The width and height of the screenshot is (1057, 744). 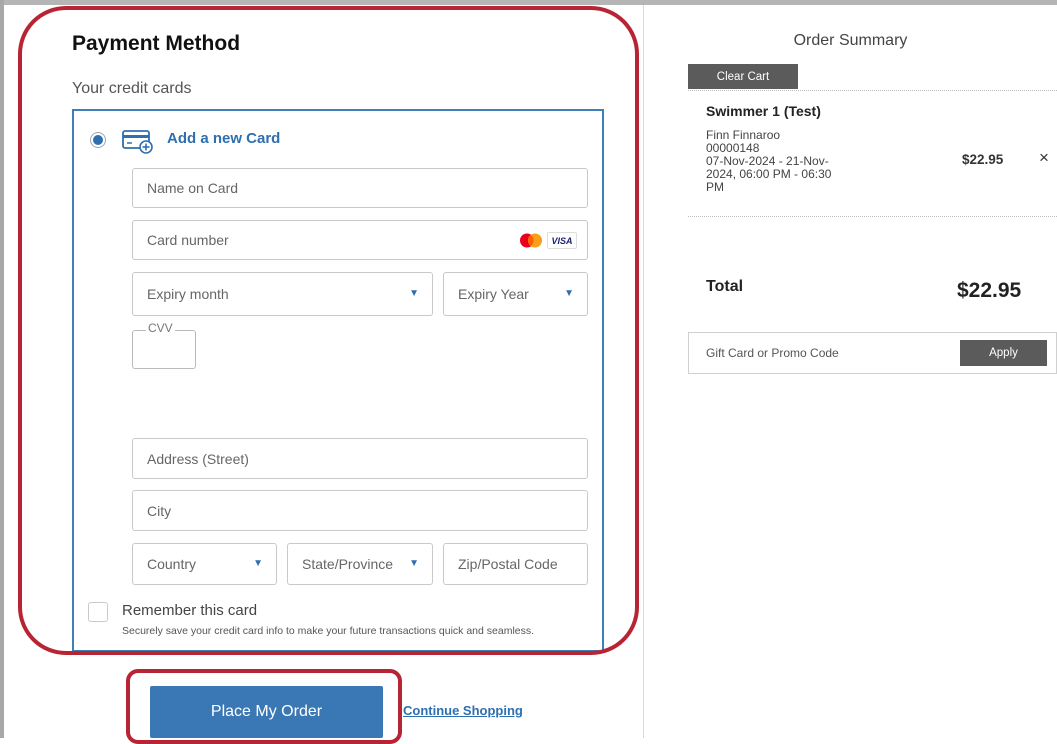 I want to click on state-province-select: State/Province ▼, so click(x=360, y=564).